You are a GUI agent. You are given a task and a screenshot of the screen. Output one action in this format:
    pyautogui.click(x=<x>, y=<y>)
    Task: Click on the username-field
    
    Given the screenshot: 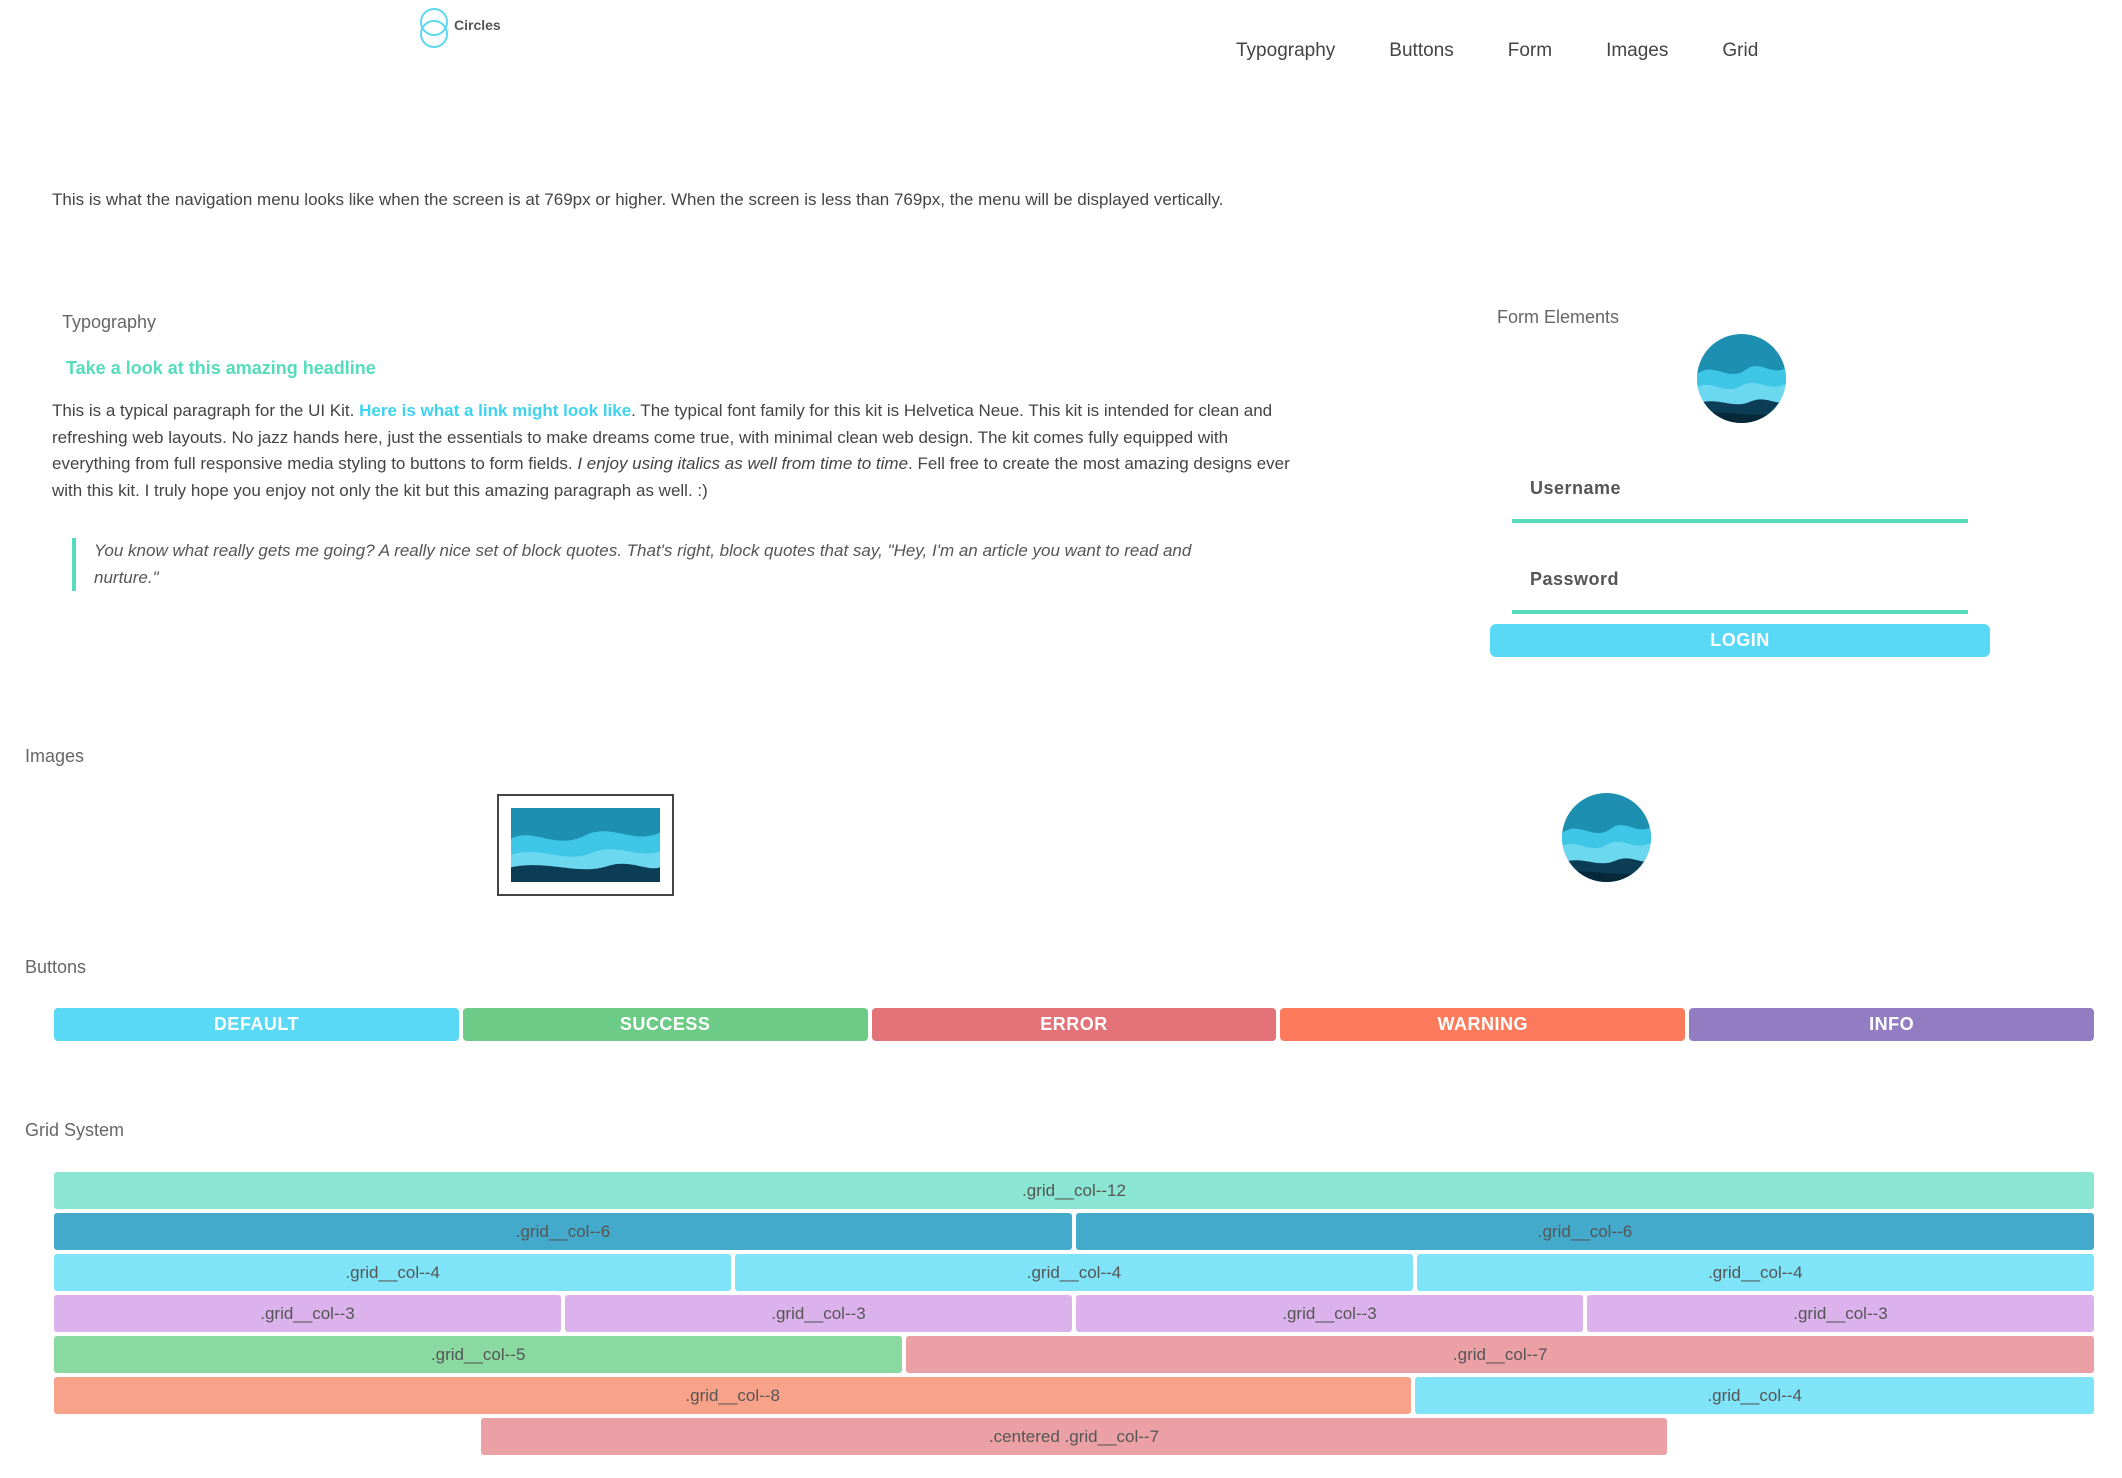 What is the action you would take?
    pyautogui.click(x=1740, y=496)
    